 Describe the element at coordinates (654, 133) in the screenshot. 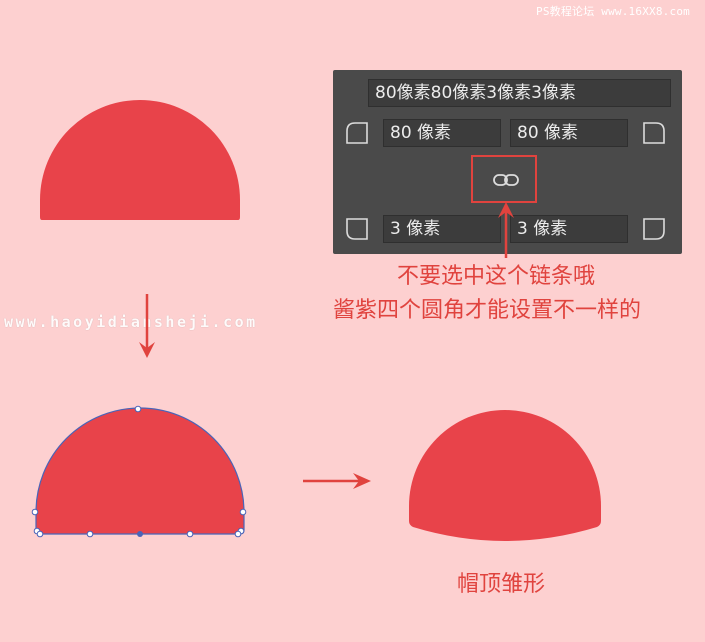

I see `top-right-corner-icon` at that location.